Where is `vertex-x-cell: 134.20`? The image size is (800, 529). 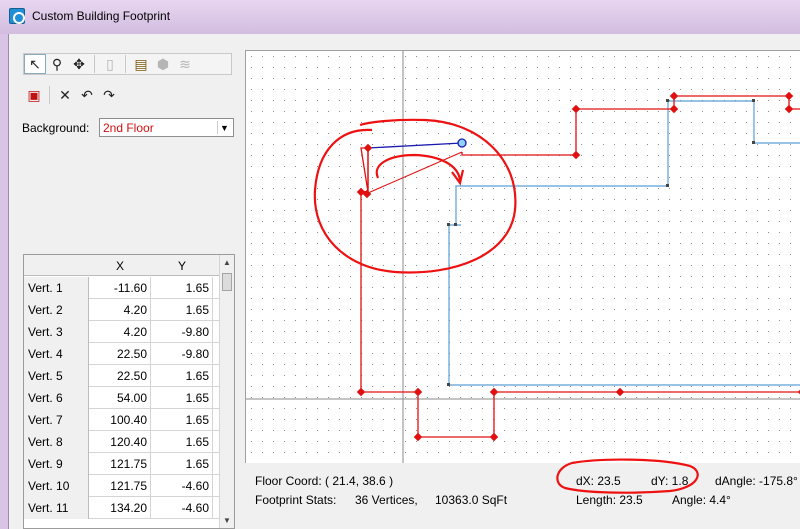 vertex-x-cell: 134.20 is located at coordinates (120, 508).